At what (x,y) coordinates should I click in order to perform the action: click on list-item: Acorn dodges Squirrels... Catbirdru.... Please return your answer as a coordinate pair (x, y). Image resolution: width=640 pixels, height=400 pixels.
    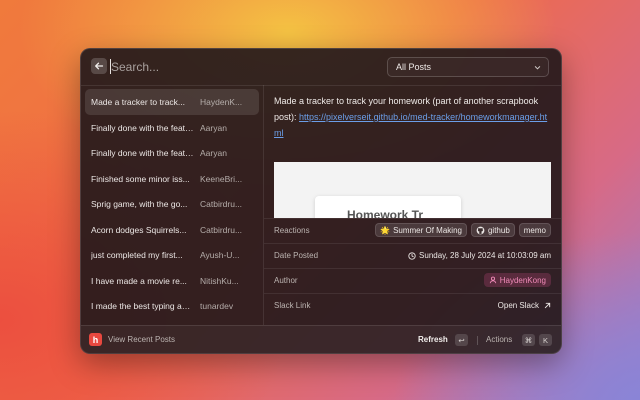
    Looking at the image, I should click on (172, 230).